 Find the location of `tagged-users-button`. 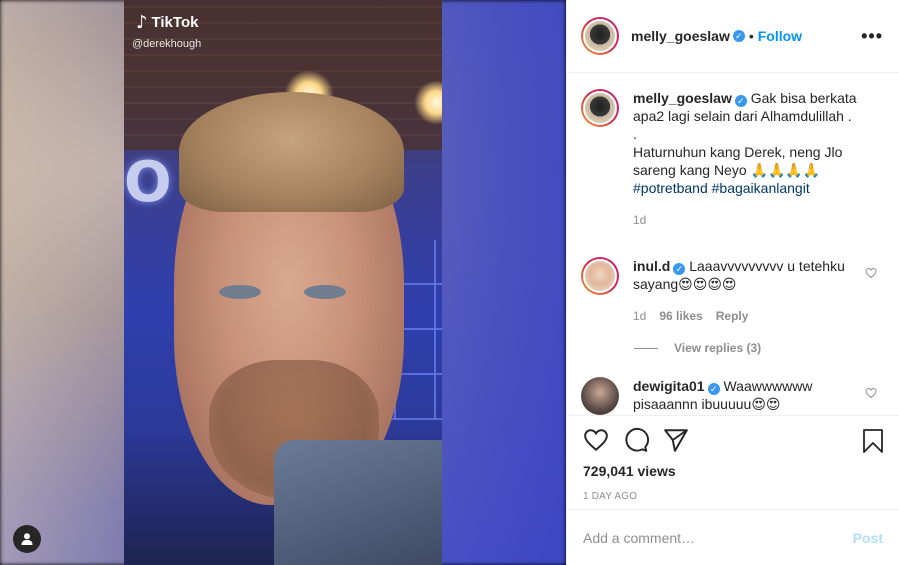

tagged-users-button is located at coordinates (27, 539).